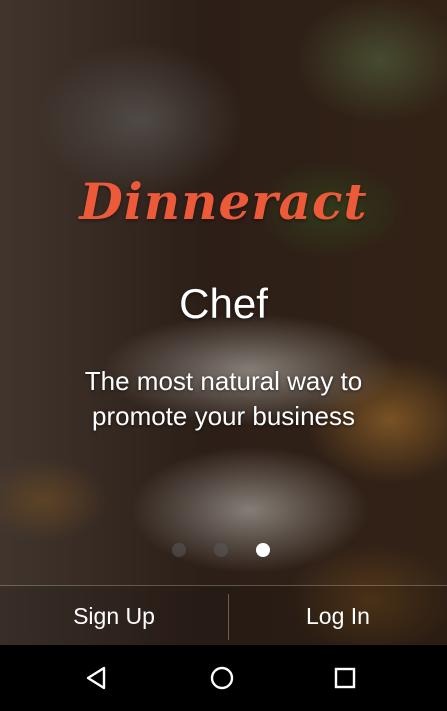 The width and height of the screenshot is (447, 711). What do you see at coordinates (114, 616) in the screenshot?
I see `sign-up-button: Sign Up` at bounding box center [114, 616].